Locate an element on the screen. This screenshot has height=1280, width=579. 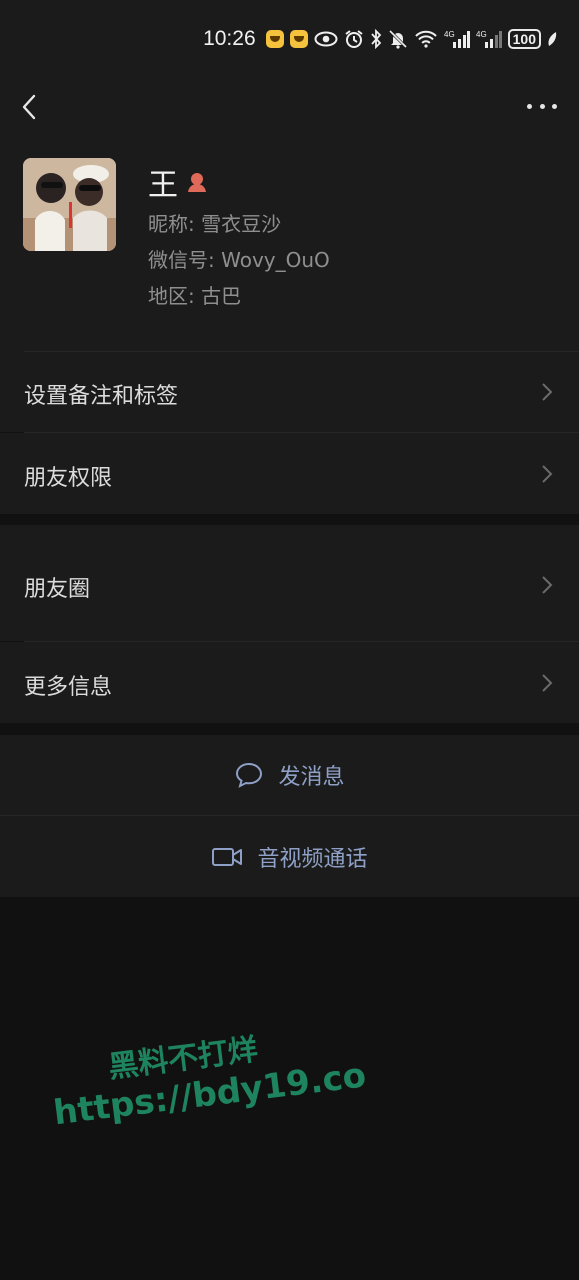
video-call-button: 音视频通话 is located at coordinates (289, 856).